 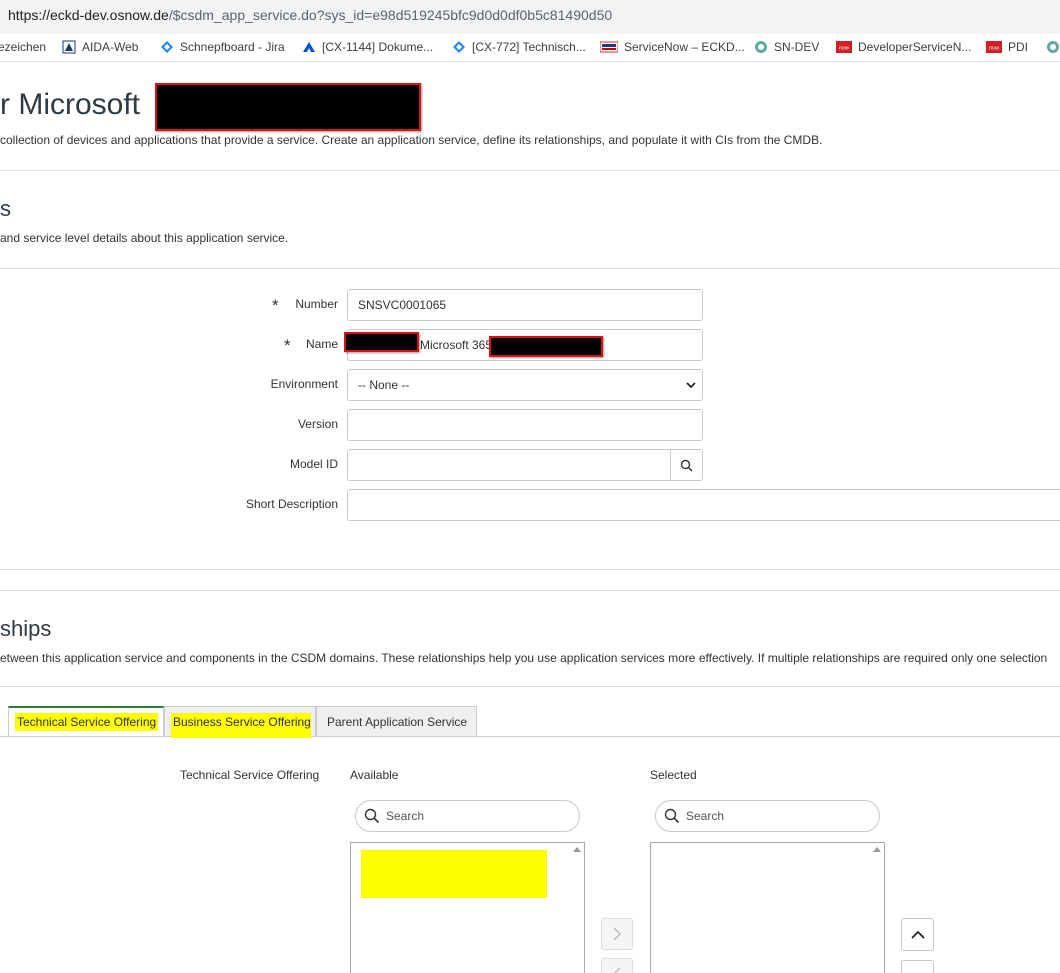 I want to click on selected-search-input: Search, so click(x=767, y=816).